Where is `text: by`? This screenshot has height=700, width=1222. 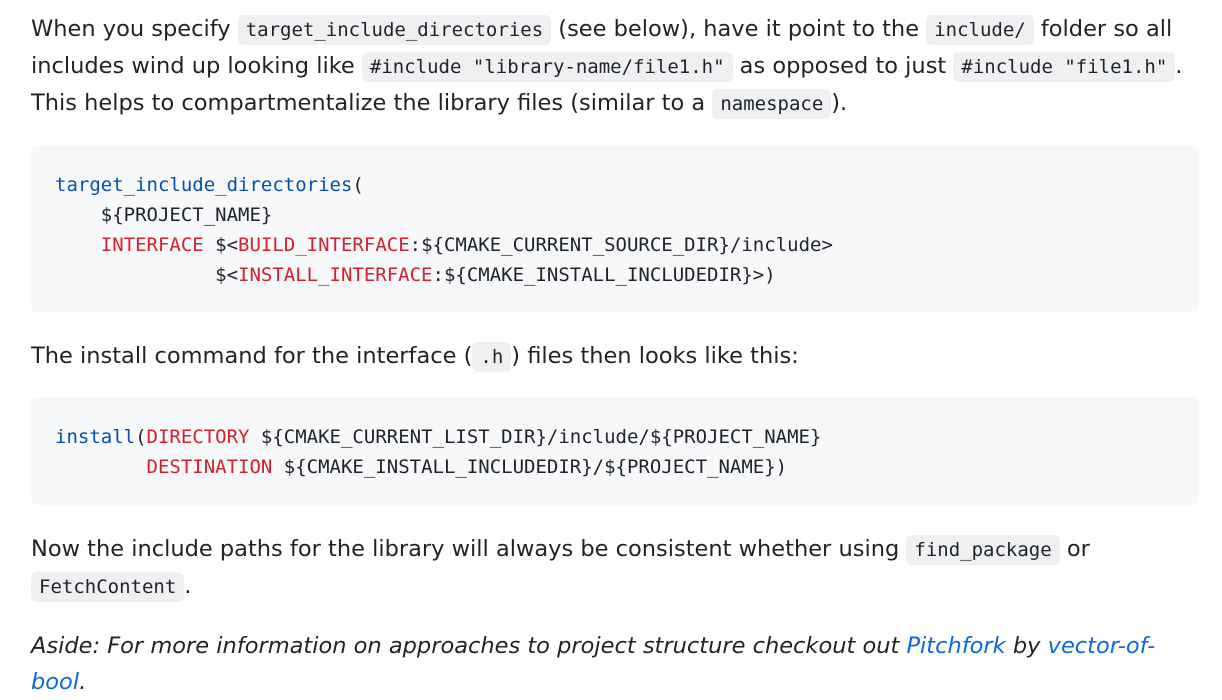 text: by is located at coordinates (1026, 646).